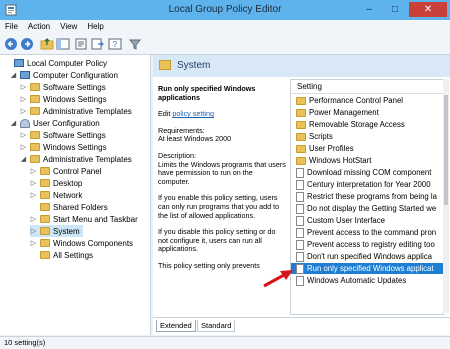 The width and height of the screenshot is (450, 349). I want to click on edit-policy-setting-link: policy setting, so click(193, 113).